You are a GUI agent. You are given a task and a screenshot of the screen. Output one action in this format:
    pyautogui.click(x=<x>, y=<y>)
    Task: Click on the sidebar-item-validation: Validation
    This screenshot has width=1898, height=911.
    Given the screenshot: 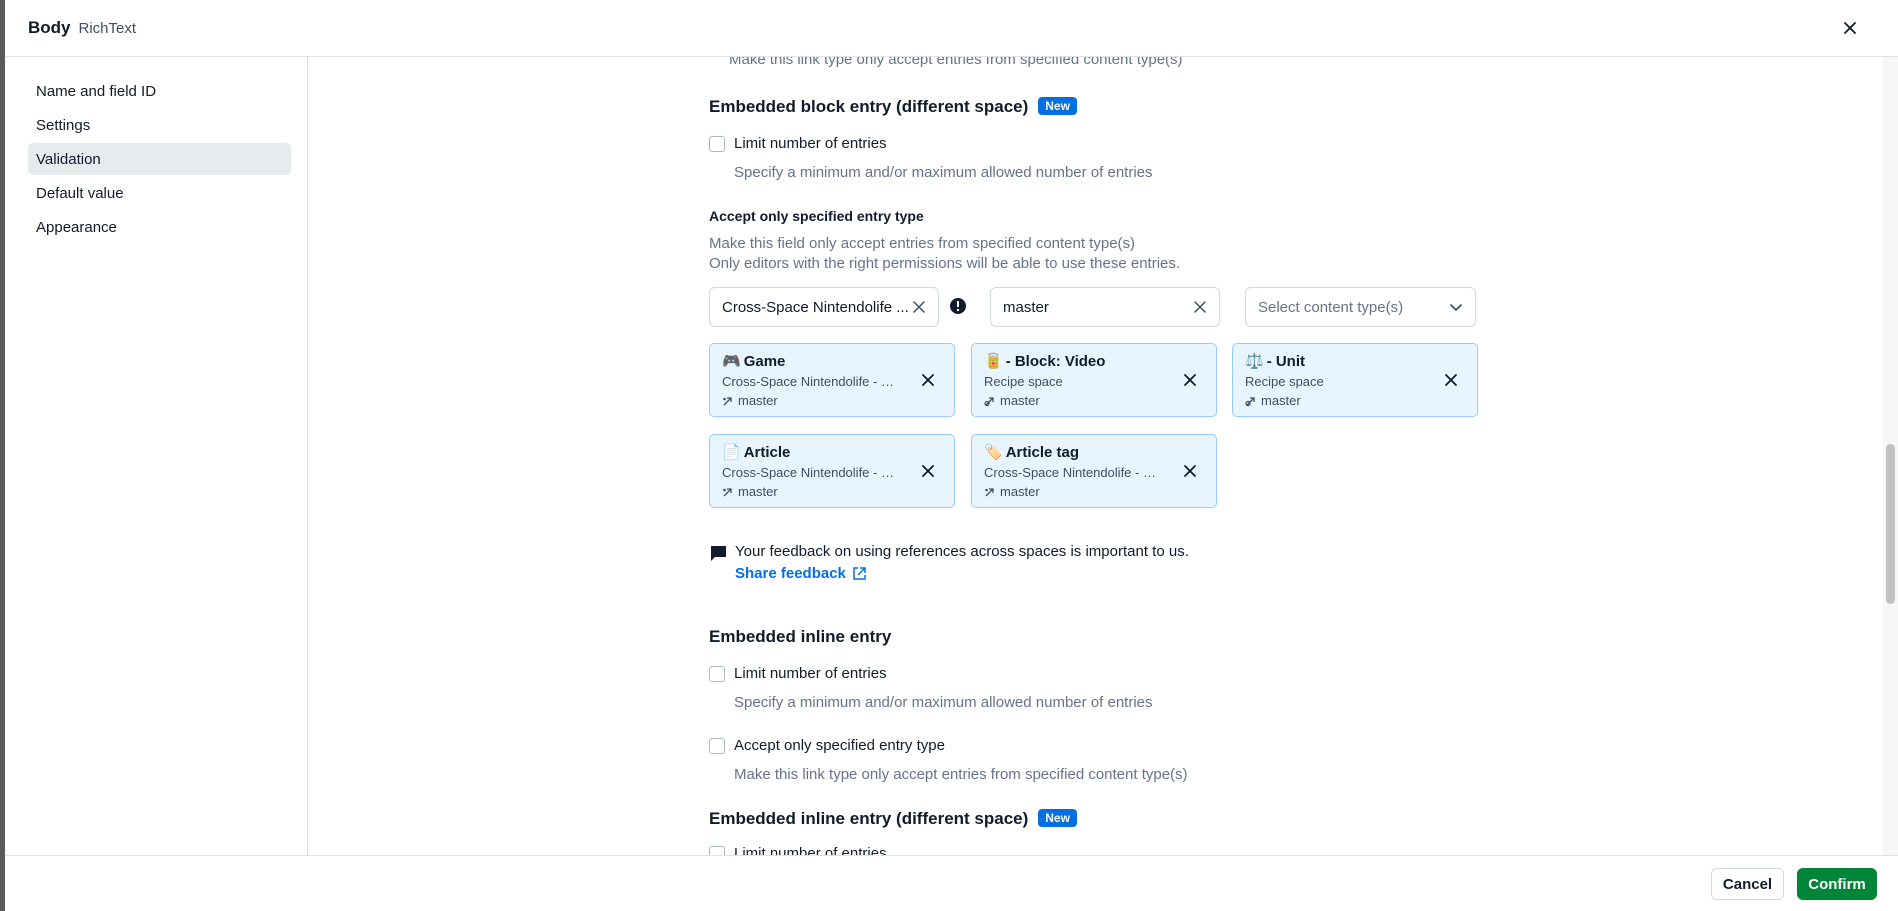 What is the action you would take?
    pyautogui.click(x=159, y=159)
    